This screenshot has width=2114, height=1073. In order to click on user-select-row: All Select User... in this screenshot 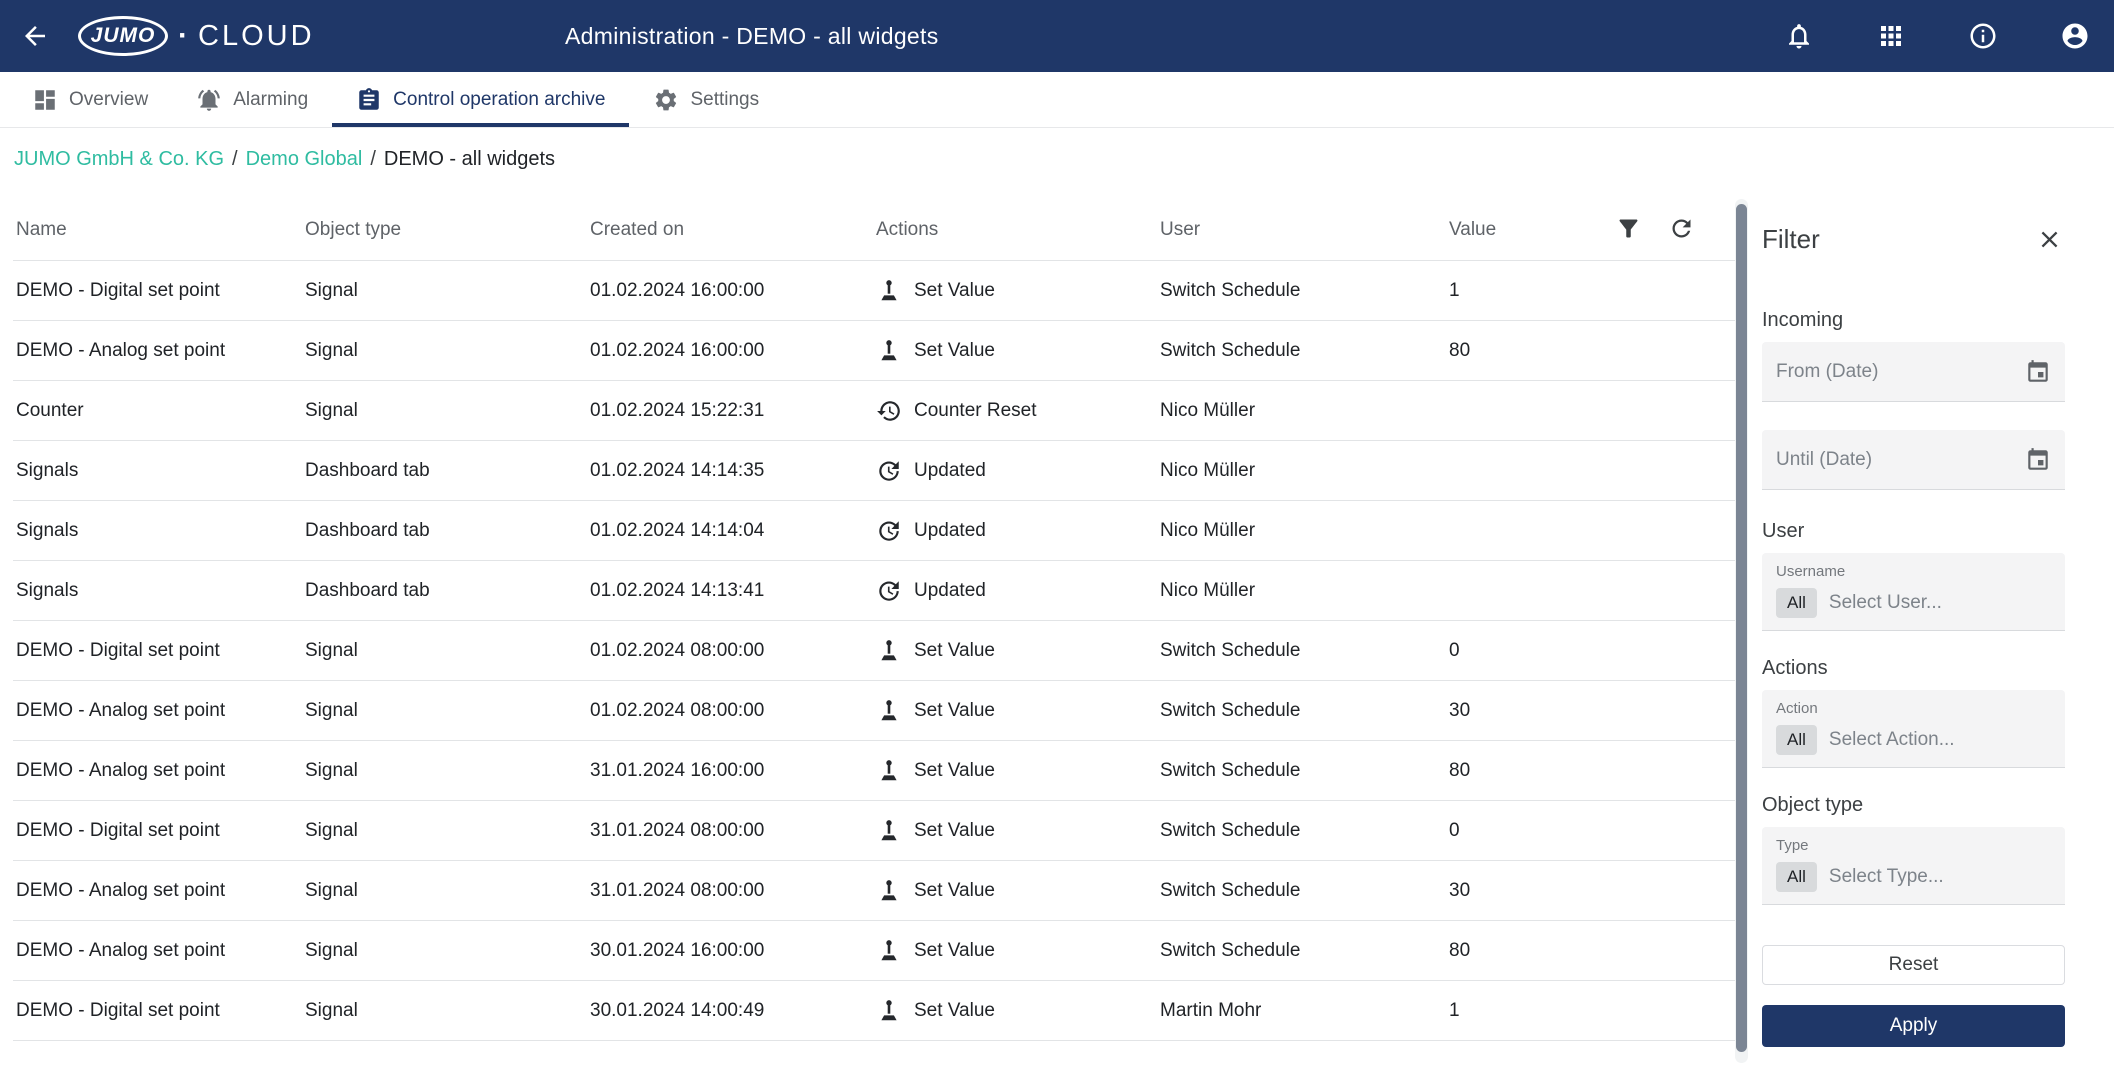, I will do `click(1913, 603)`.